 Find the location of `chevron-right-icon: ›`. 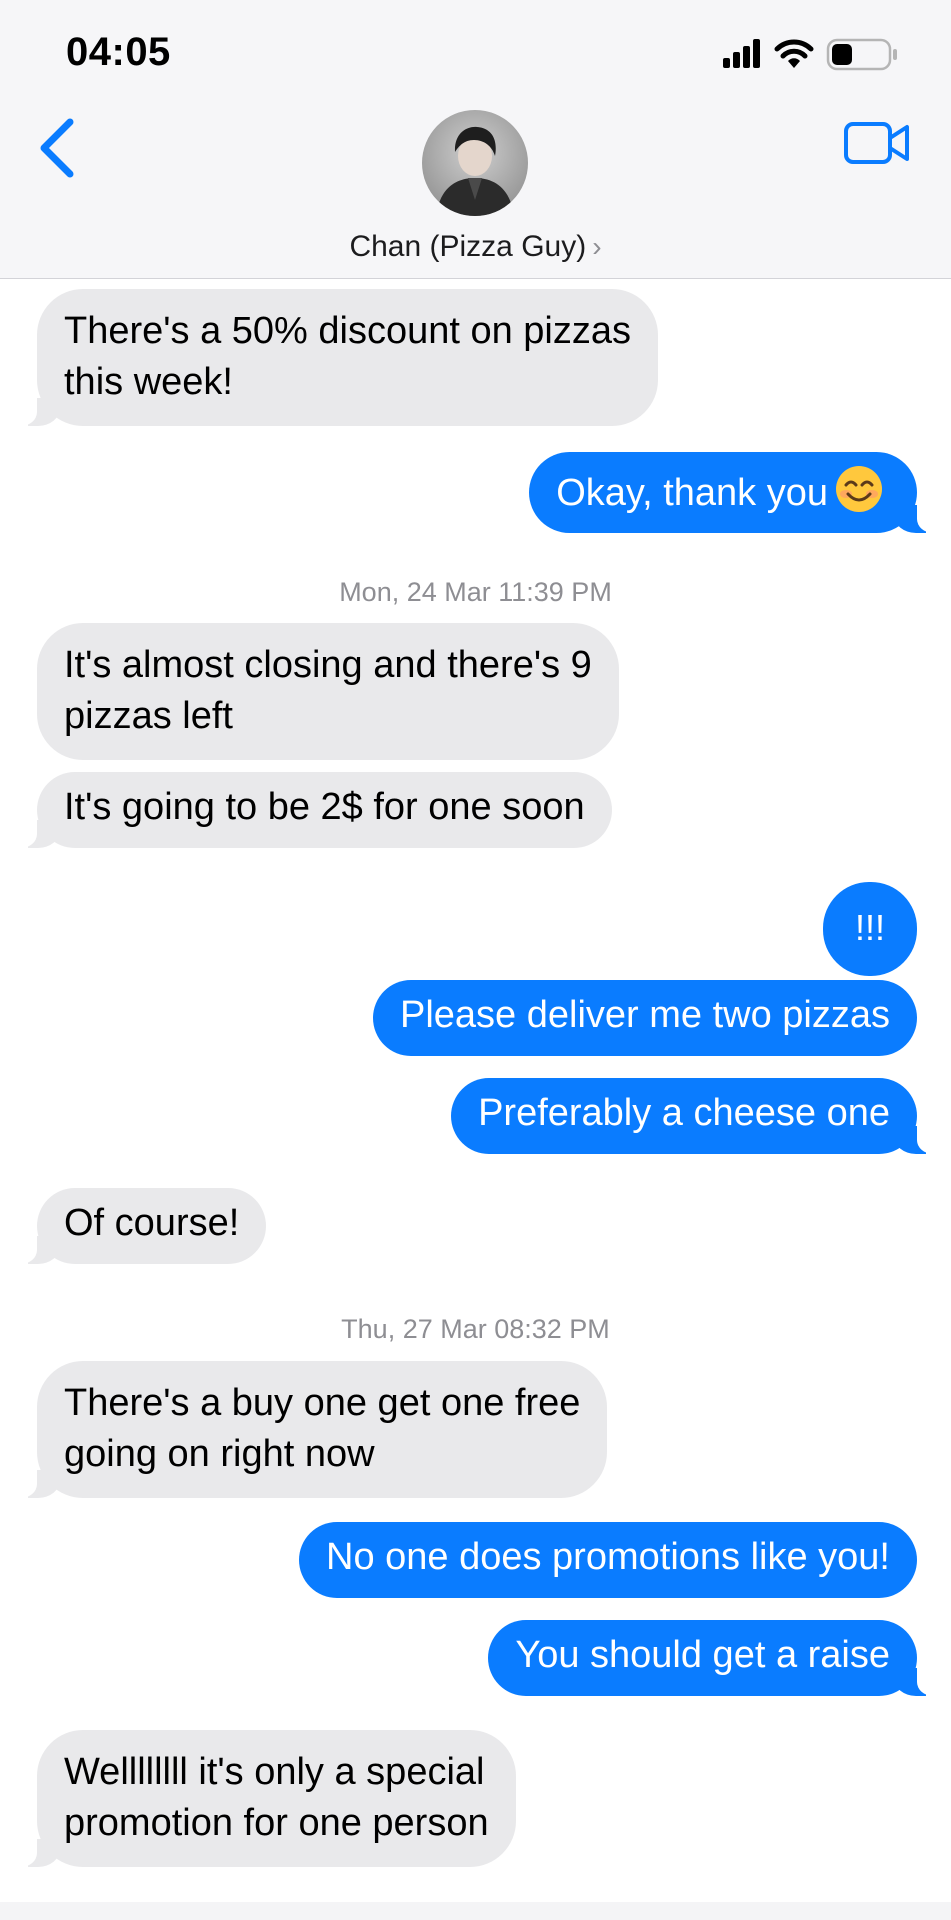

chevron-right-icon: › is located at coordinates (597, 246).